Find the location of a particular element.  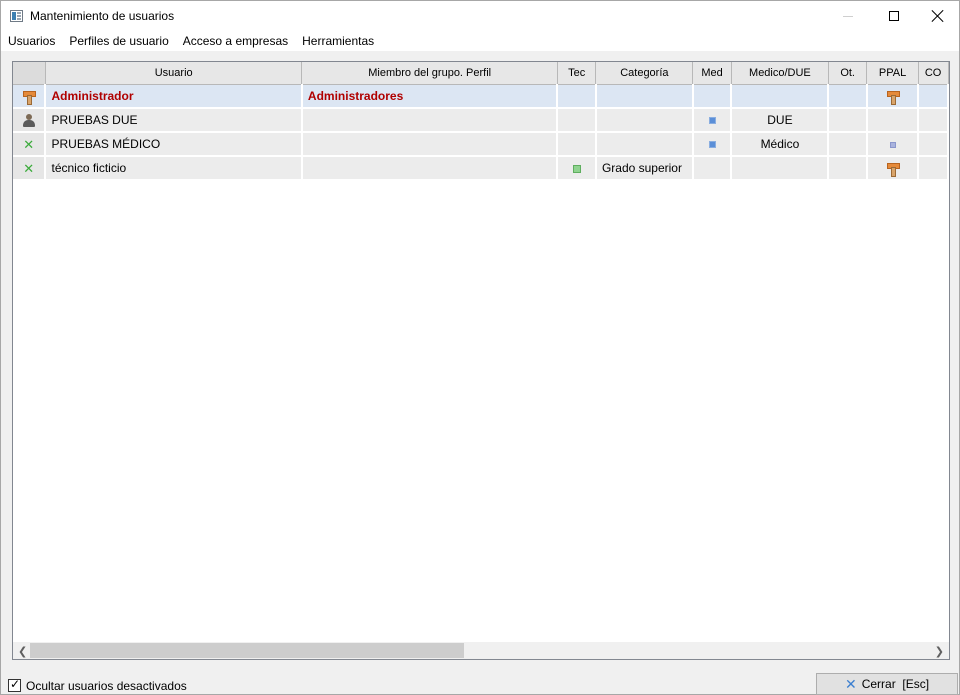

menu-perfiles-de-usuario: Perfiles de usuario is located at coordinates (118, 41).